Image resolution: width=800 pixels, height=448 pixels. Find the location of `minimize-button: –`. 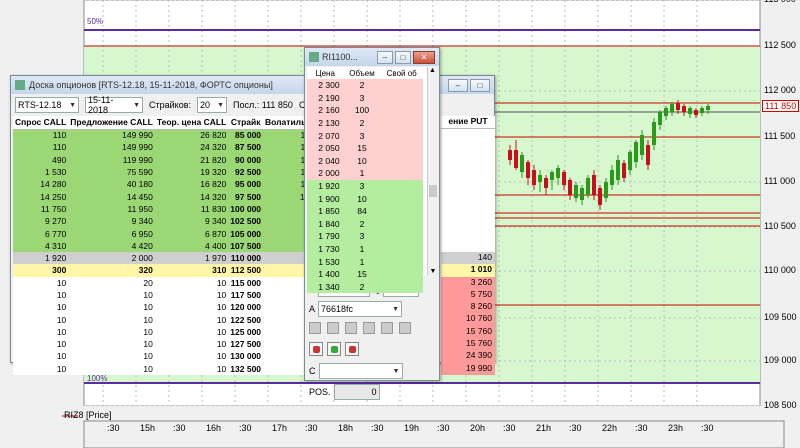

minimize-button: – is located at coordinates (385, 57).